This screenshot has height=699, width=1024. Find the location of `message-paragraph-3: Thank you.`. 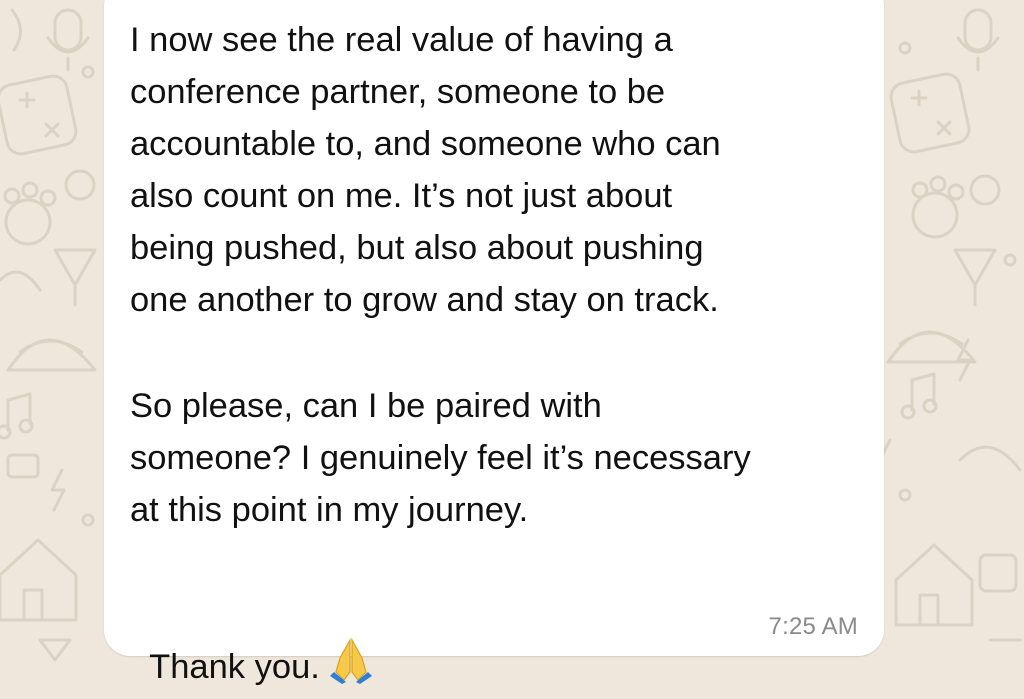

message-paragraph-3: Thank you. is located at coordinates (234, 667).